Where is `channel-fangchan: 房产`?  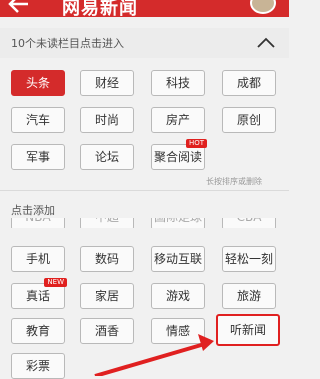 channel-fangchan: 房产 is located at coordinates (178, 120).